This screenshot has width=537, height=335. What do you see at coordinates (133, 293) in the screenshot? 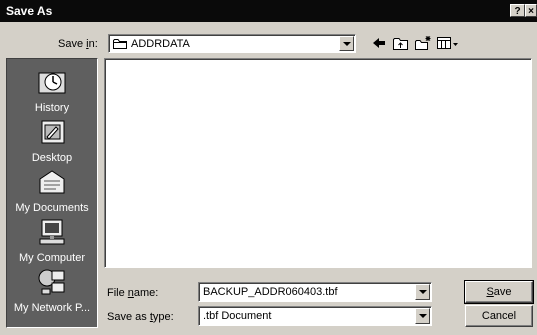
I see `file-name-label: File name:` at bounding box center [133, 293].